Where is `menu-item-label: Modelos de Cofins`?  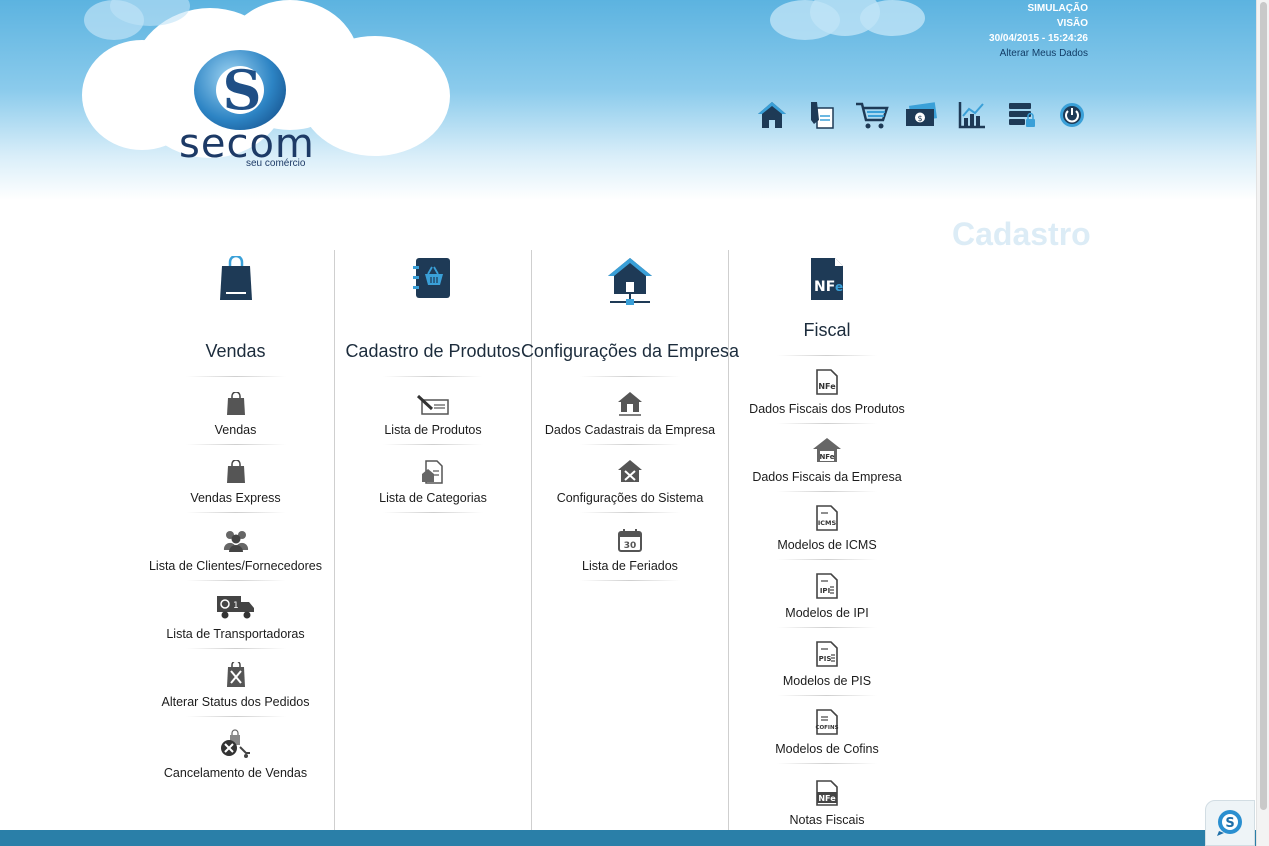
menu-item-label: Modelos de Cofins is located at coordinates (827, 748).